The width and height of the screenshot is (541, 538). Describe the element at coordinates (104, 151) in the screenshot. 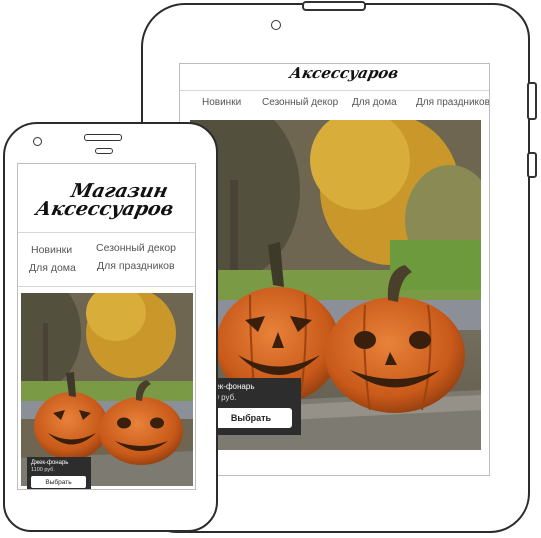

I see `phone-sensor` at that location.